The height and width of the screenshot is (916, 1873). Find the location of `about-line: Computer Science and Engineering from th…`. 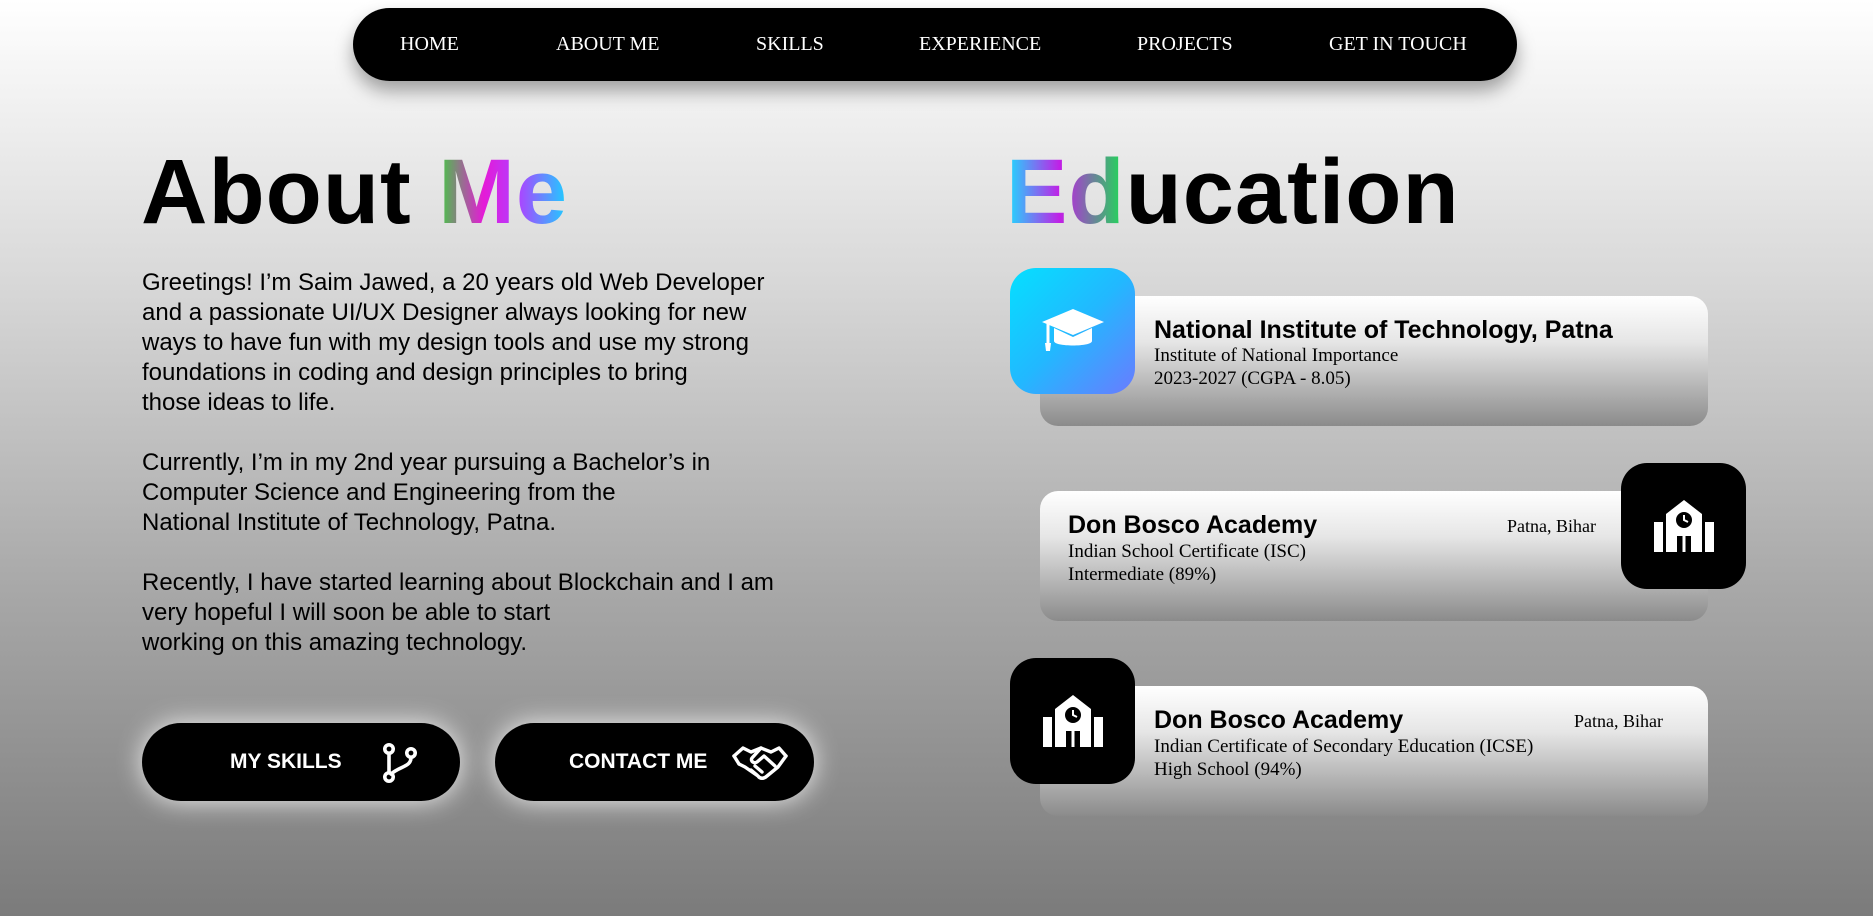

about-line: Computer Science and Engineering from th… is located at coordinates (379, 492).